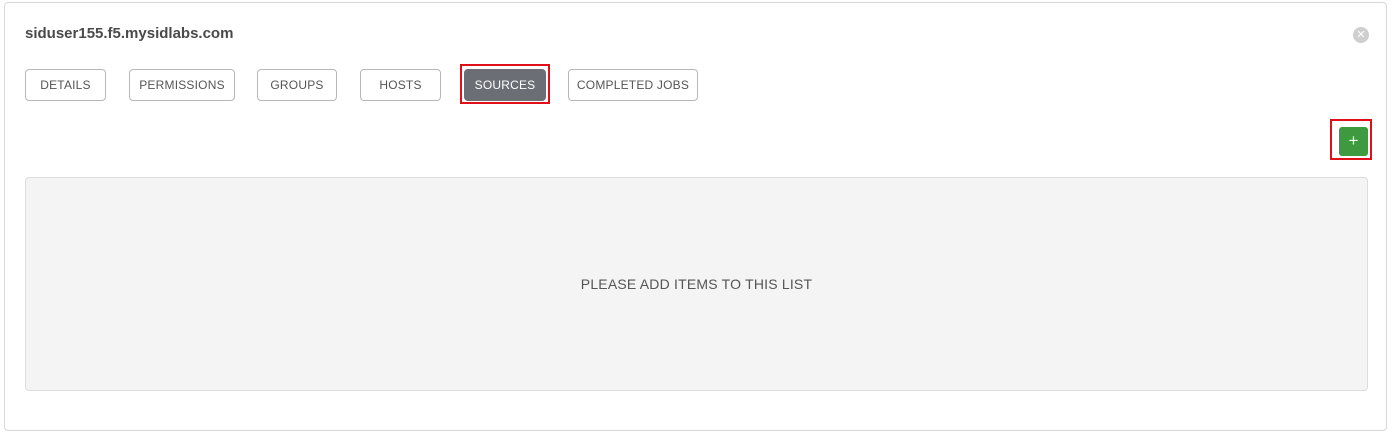 Image resolution: width=1392 pixels, height=435 pixels. What do you see at coordinates (129, 33) in the screenshot?
I see `panel-title: siduser155.f5.mysidlabs.com` at bounding box center [129, 33].